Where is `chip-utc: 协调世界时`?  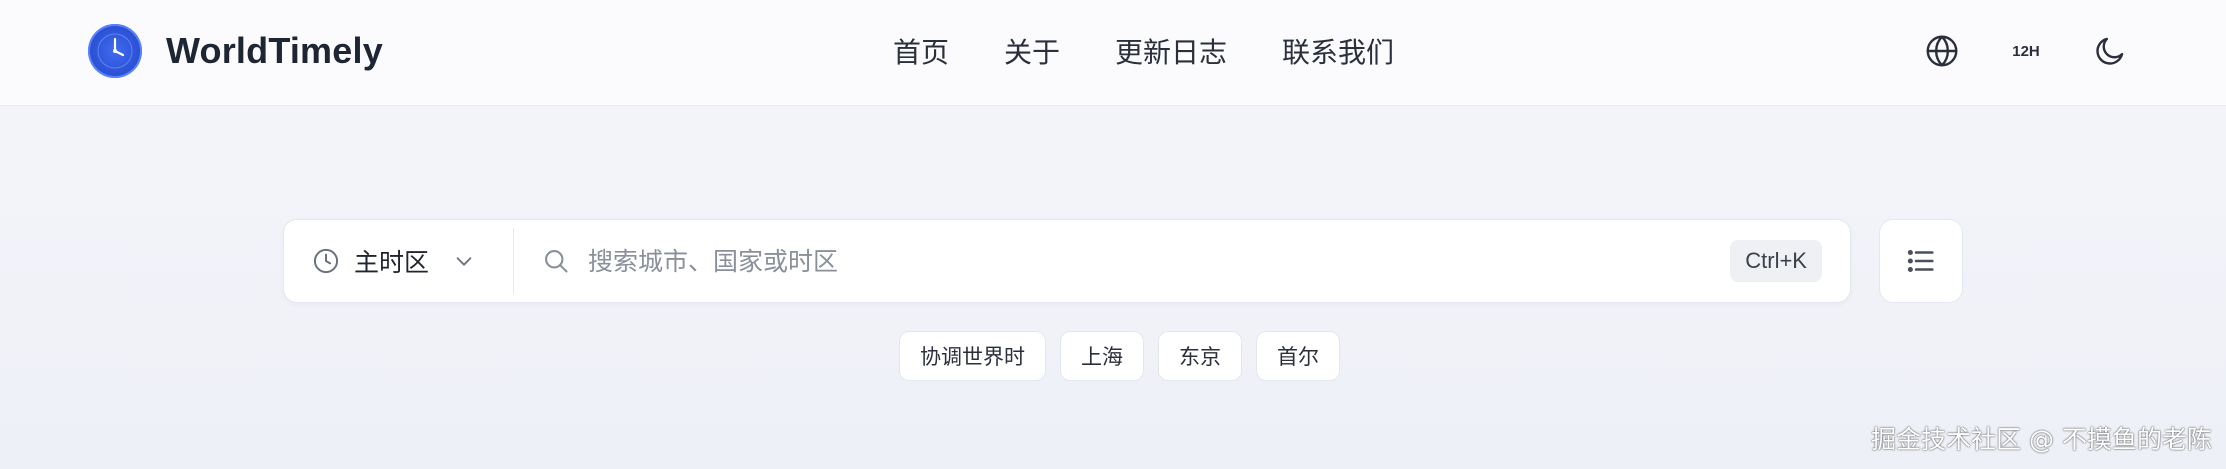
chip-utc: 协调世界时 is located at coordinates (972, 356).